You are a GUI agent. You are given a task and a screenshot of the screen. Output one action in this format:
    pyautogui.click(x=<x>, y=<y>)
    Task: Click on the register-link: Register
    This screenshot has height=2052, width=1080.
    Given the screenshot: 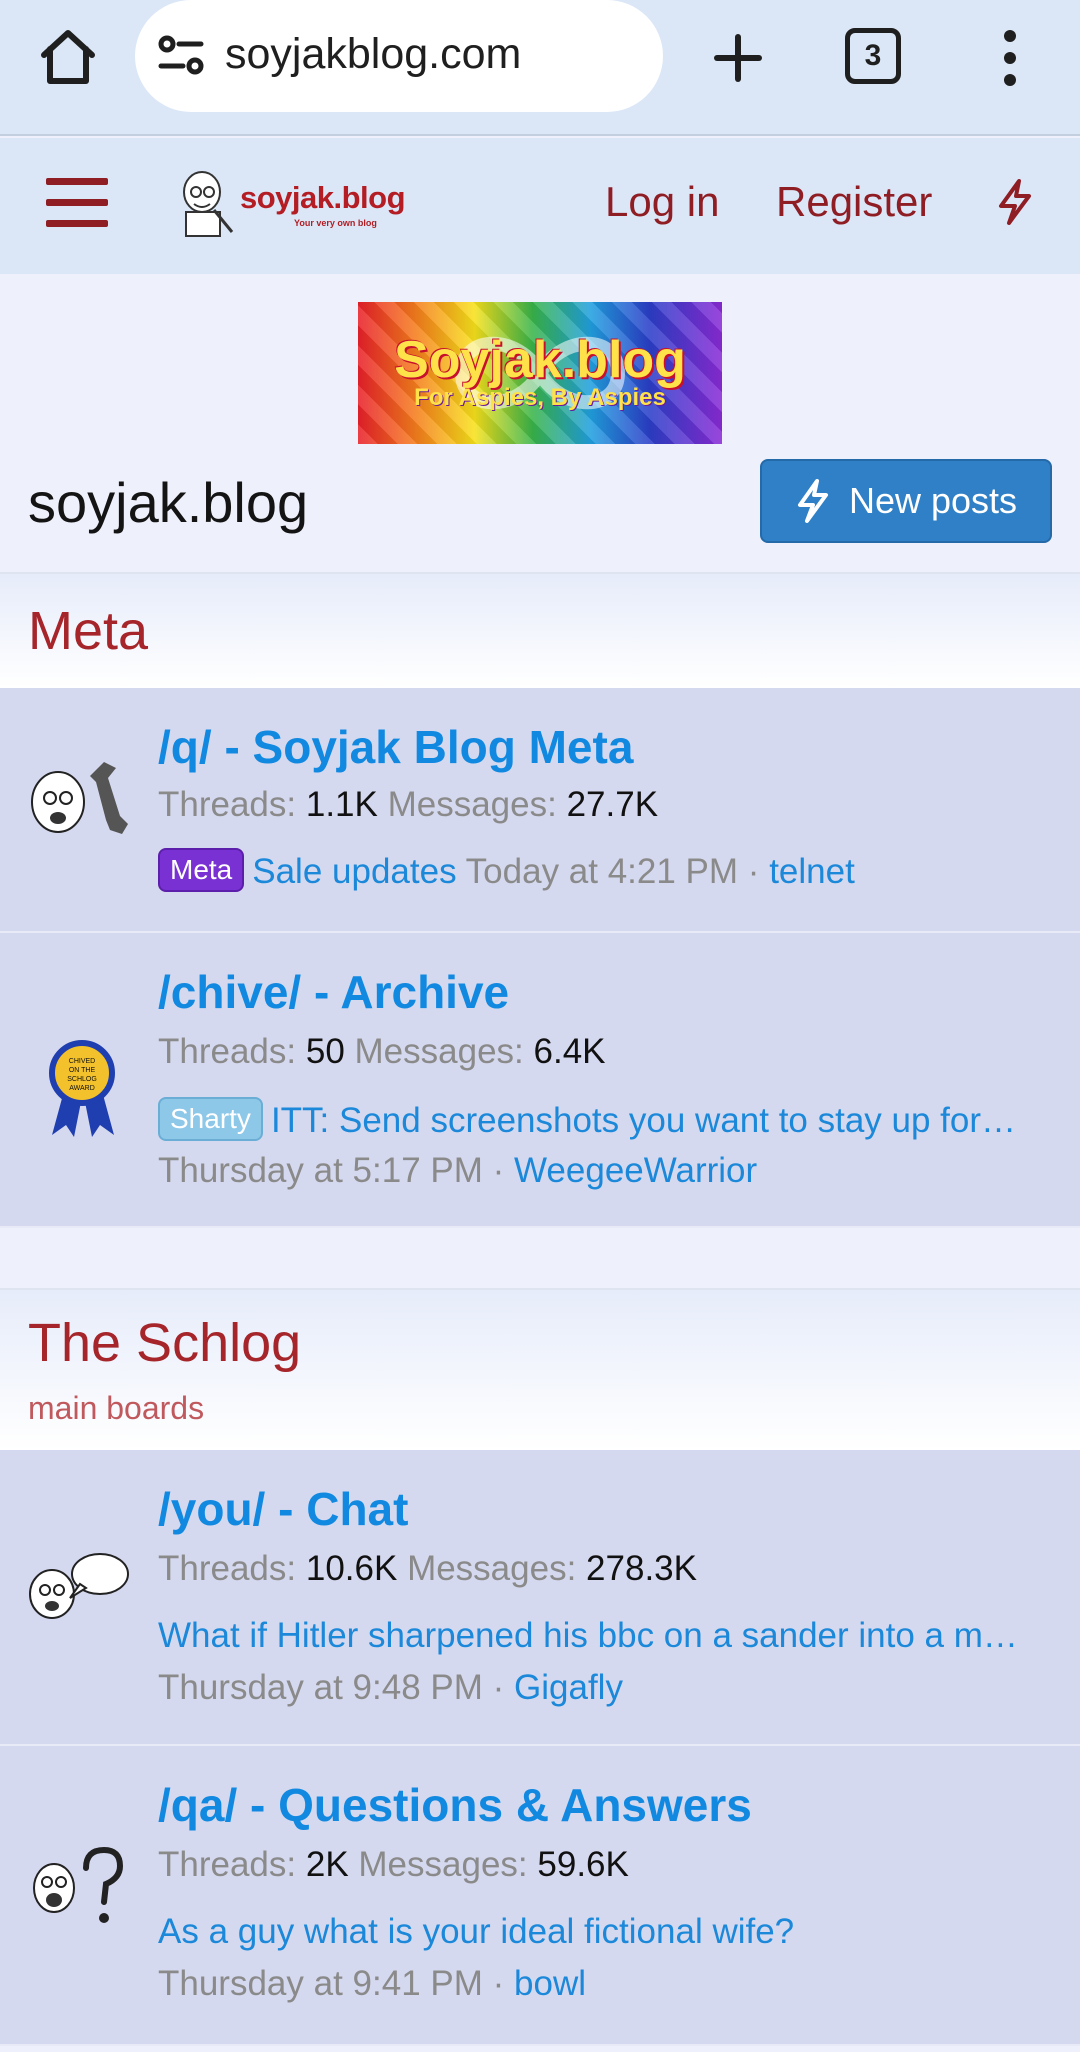 What is the action you would take?
    pyautogui.click(x=854, y=202)
    